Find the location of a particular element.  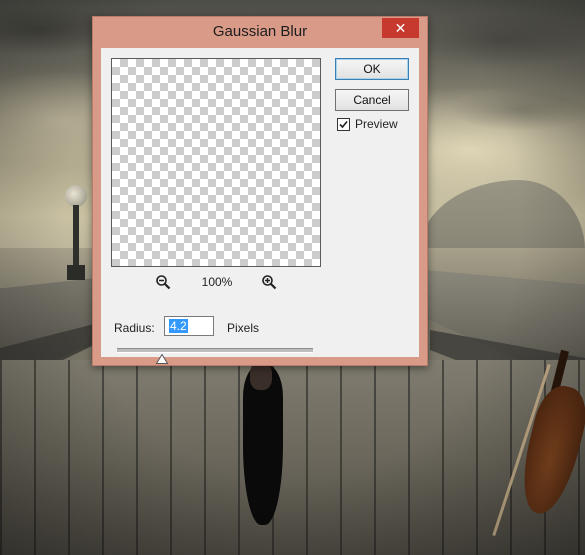

ok-button: OK is located at coordinates (372, 69).